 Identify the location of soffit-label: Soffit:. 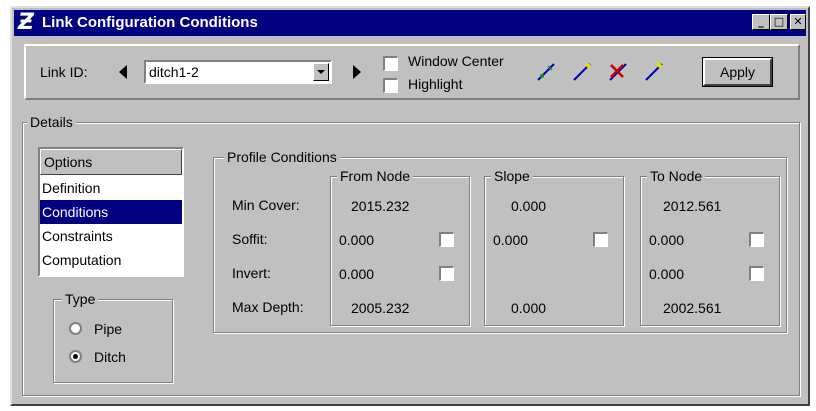
(250, 239).